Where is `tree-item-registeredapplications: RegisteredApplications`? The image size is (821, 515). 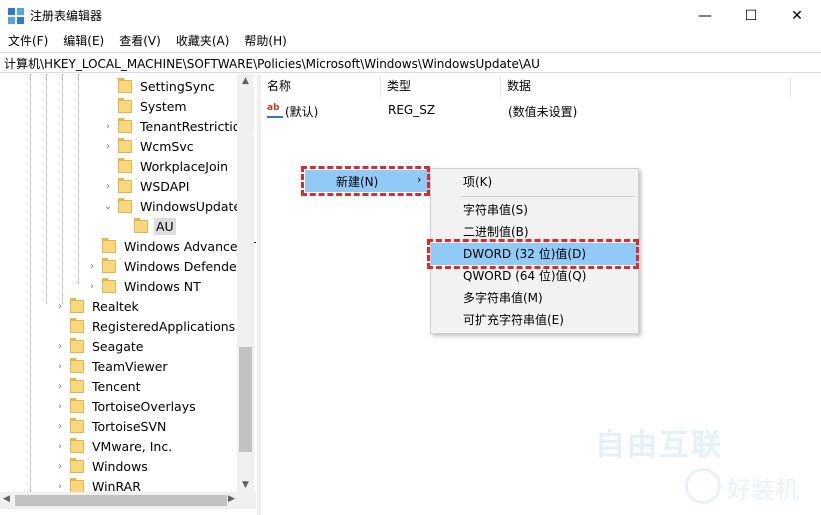
tree-item-registeredapplications: RegisteredApplications is located at coordinates (145, 326).